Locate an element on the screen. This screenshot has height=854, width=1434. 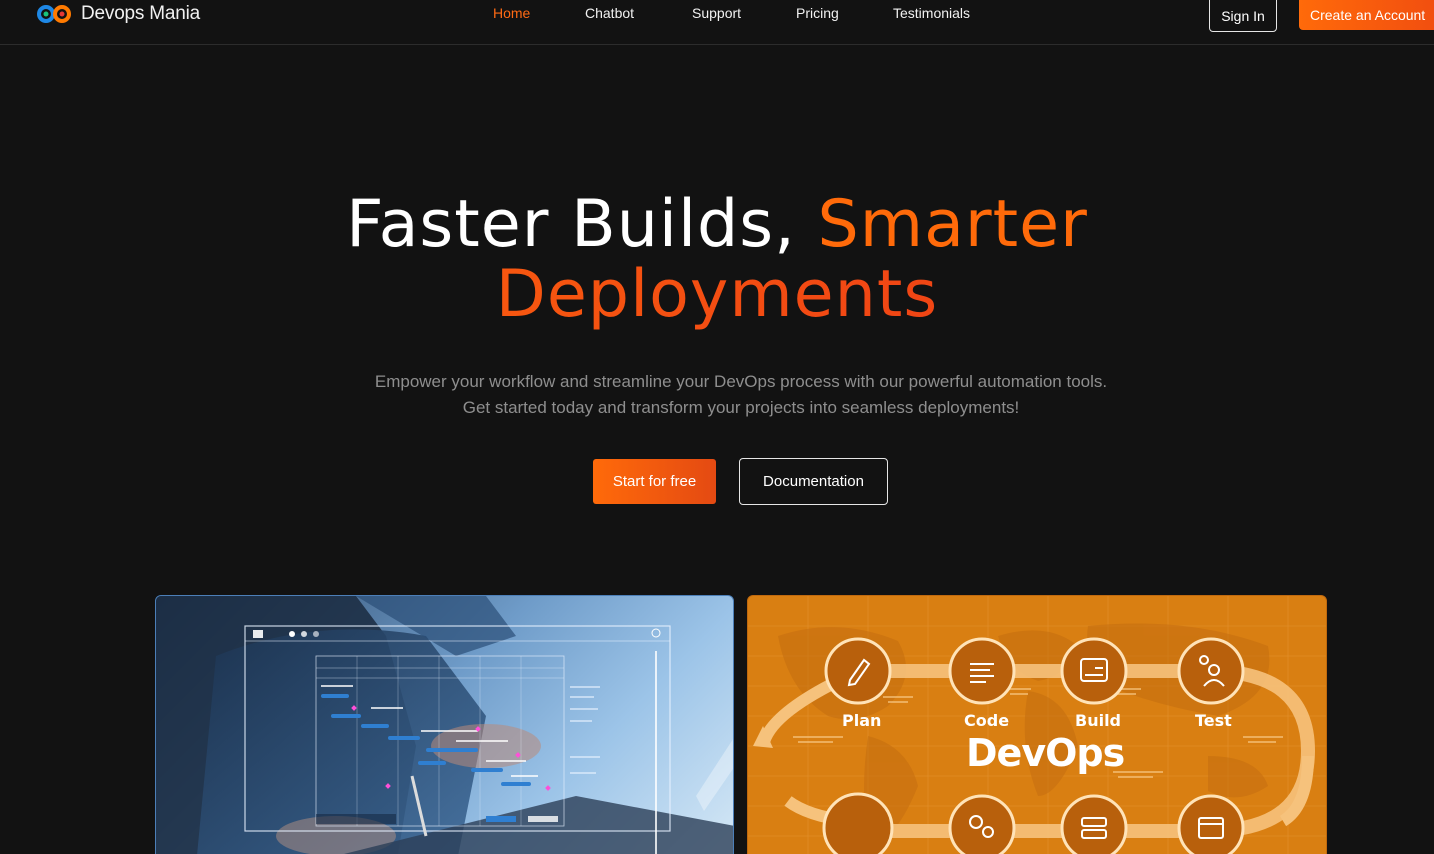
documentation-button: Documentation is located at coordinates (813, 481).